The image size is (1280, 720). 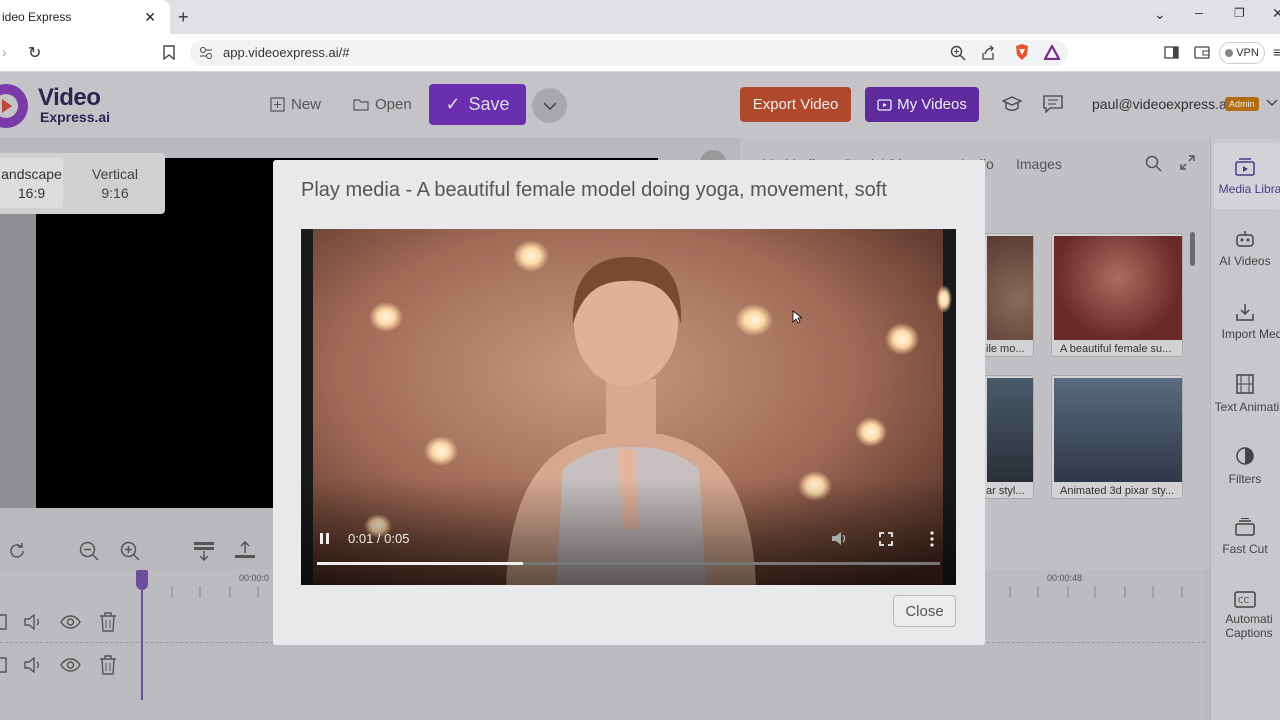 What do you see at coordinates (924, 611) in the screenshot?
I see `close-button: Close` at bounding box center [924, 611].